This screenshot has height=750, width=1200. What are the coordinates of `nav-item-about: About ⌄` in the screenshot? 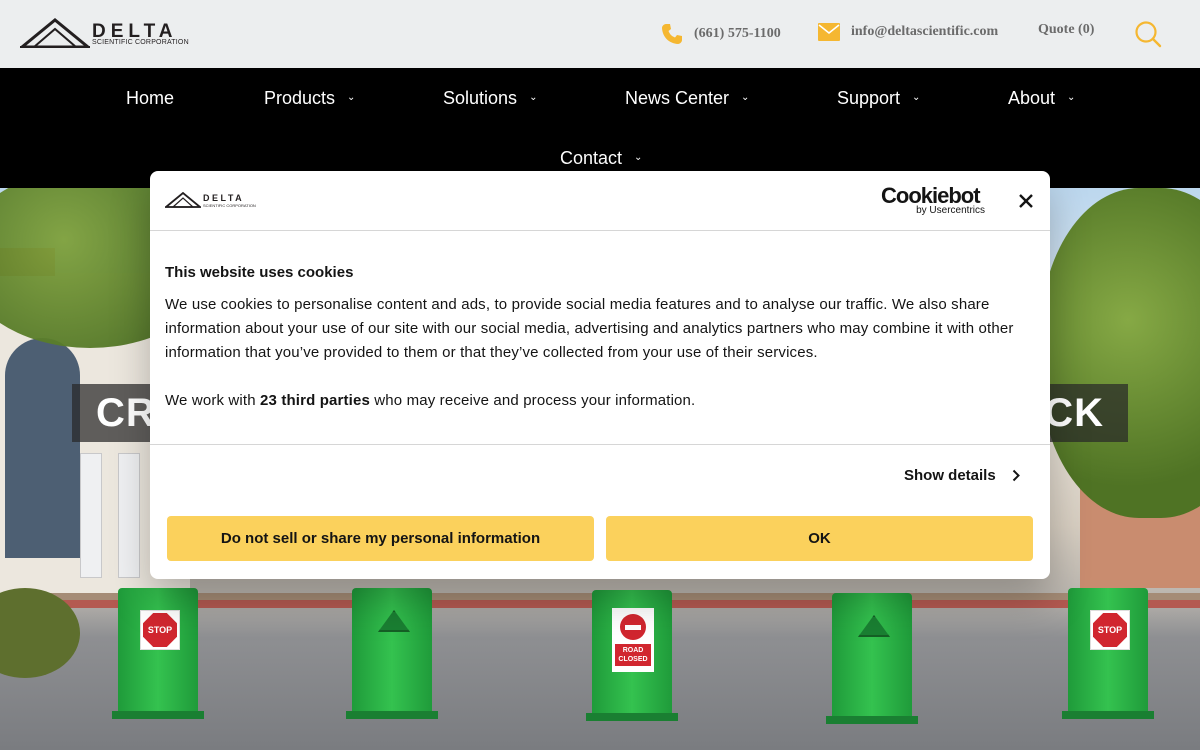 It's located at (1041, 98).